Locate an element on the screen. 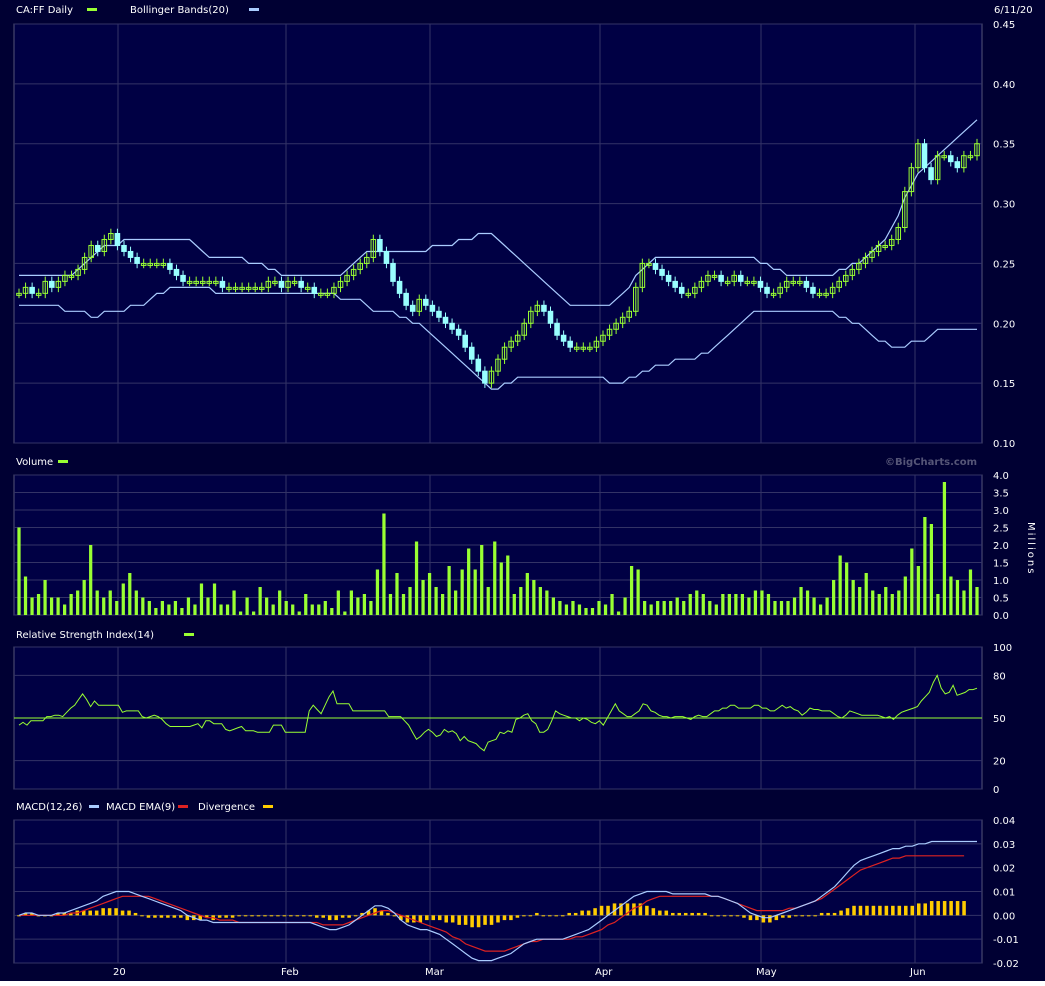  y-tick-label: 0.20 is located at coordinates (1004, 324).